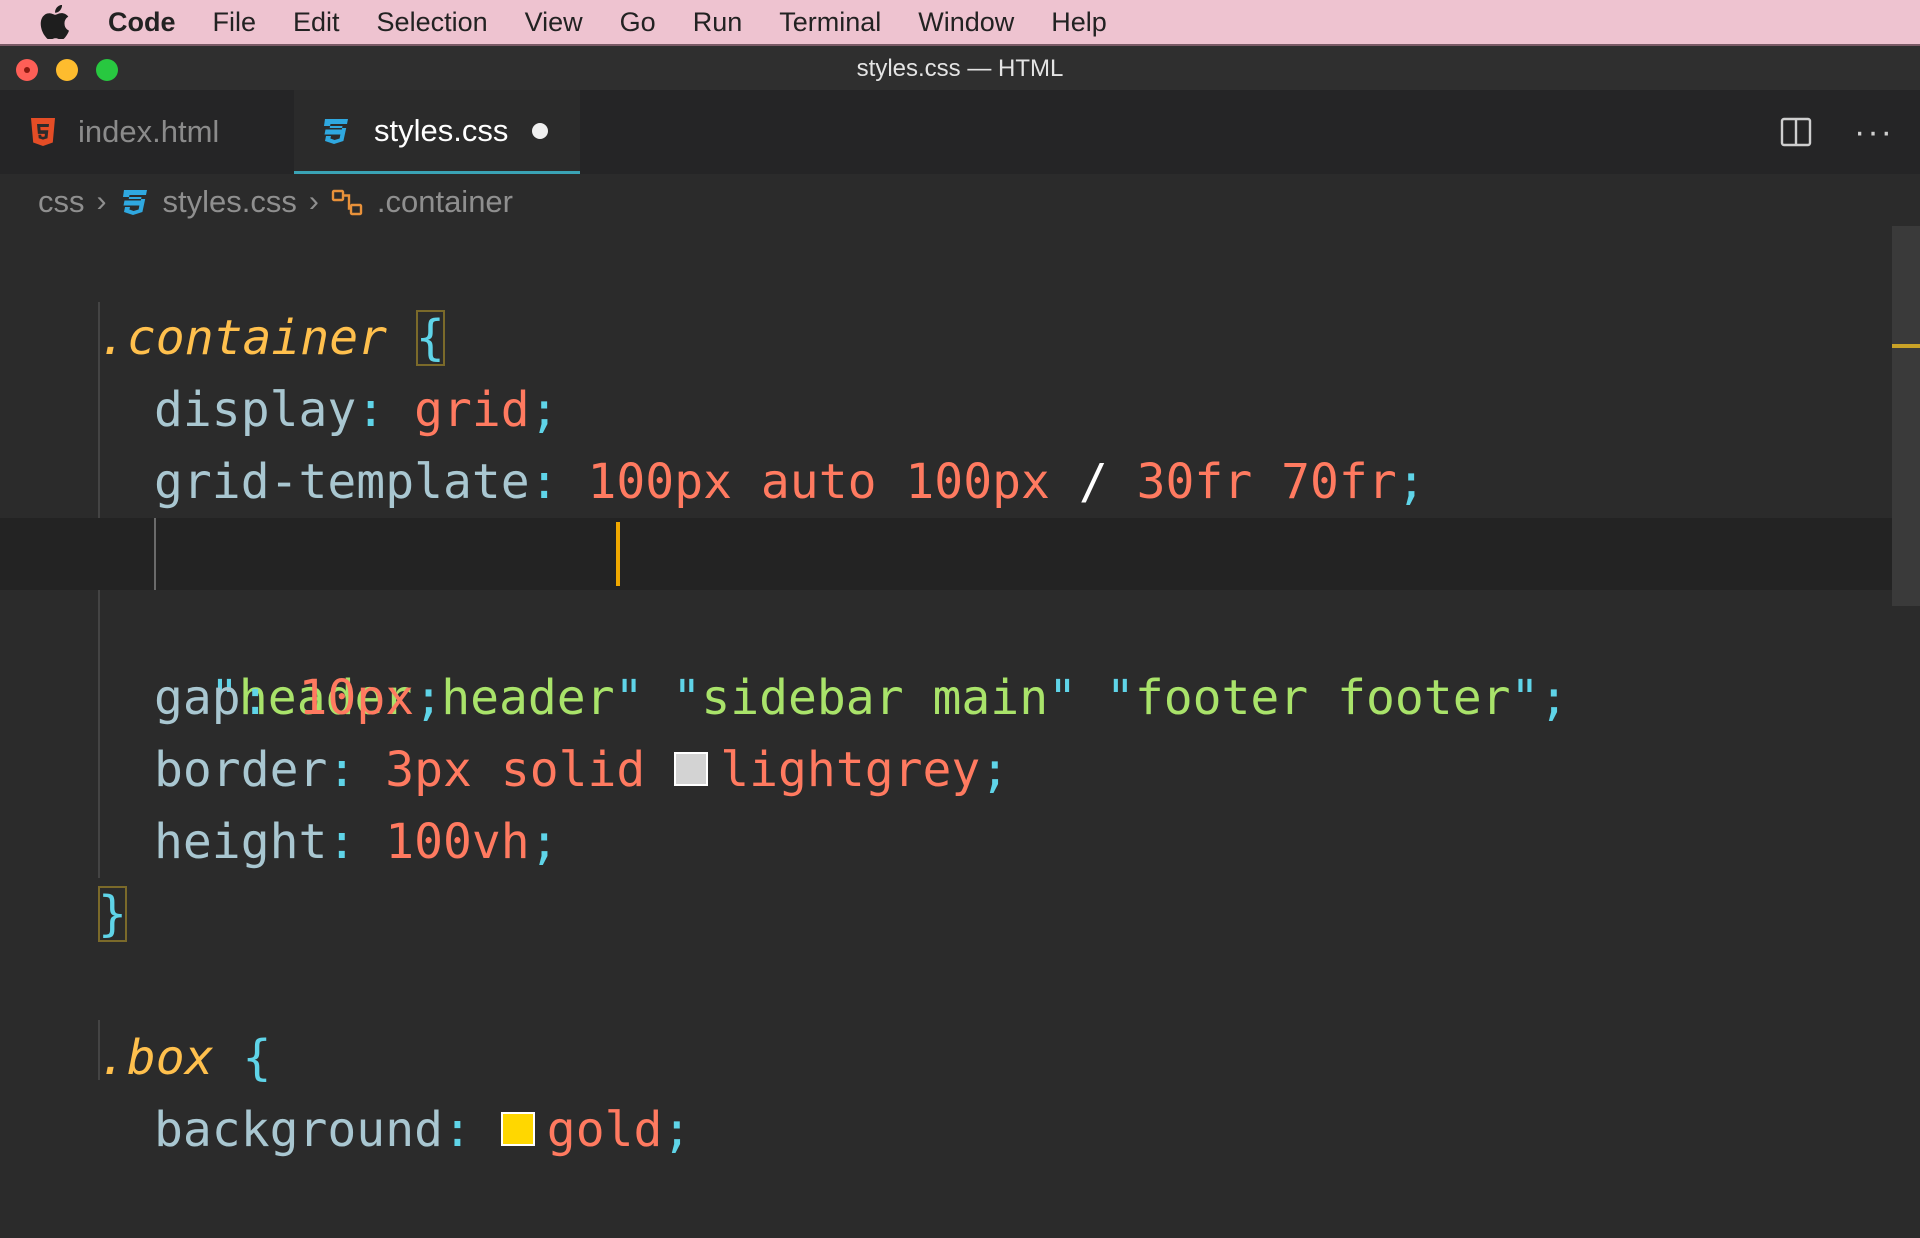 The image size is (1920, 1238). I want to click on tab-label: styles.css, so click(441, 130).